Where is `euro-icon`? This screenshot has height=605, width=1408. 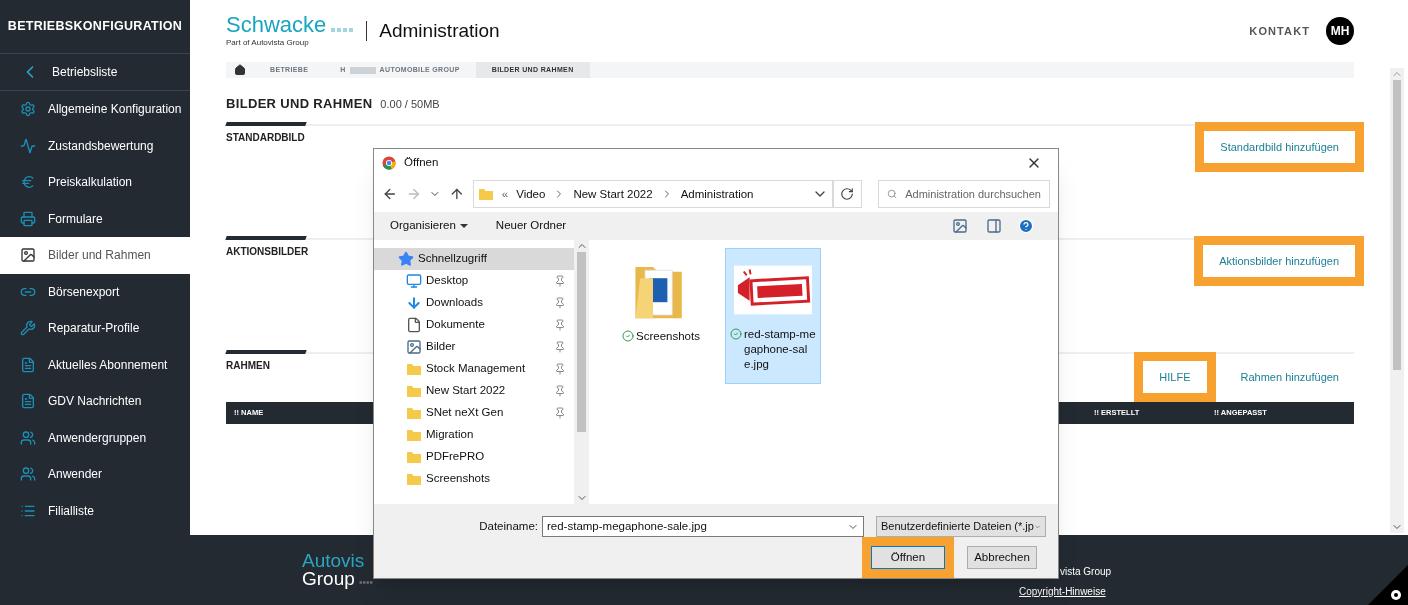
euro-icon is located at coordinates (28, 182).